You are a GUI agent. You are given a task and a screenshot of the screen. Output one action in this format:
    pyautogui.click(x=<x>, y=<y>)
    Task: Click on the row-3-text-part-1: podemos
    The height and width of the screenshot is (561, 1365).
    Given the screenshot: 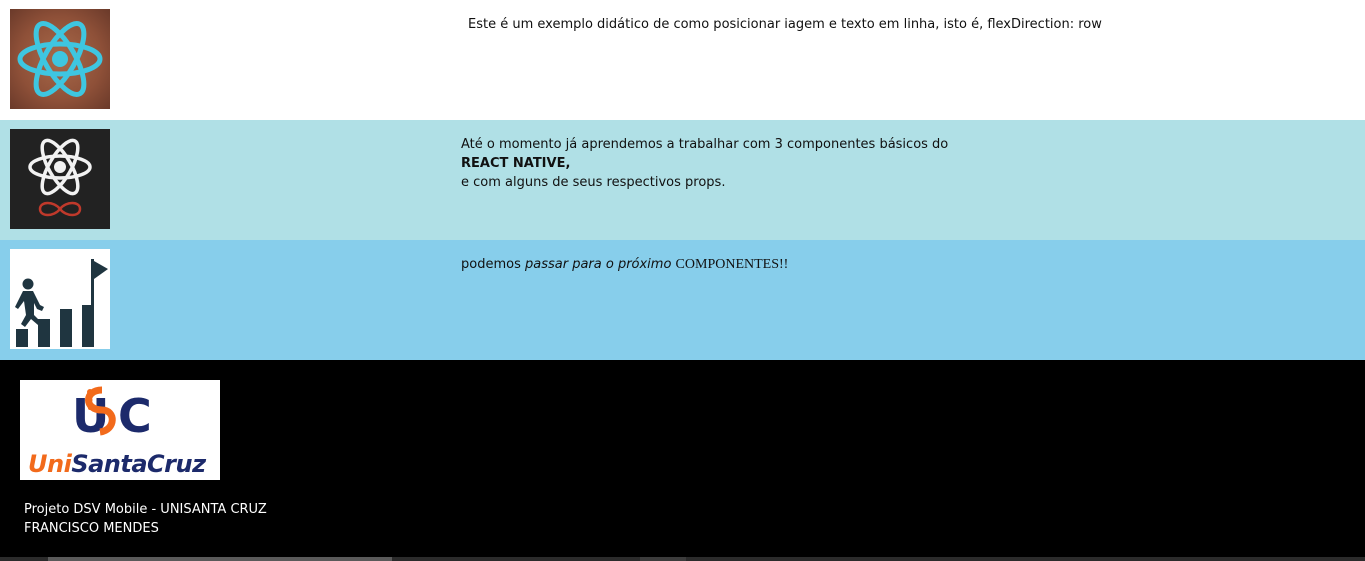 What is the action you would take?
    pyautogui.click(x=493, y=264)
    